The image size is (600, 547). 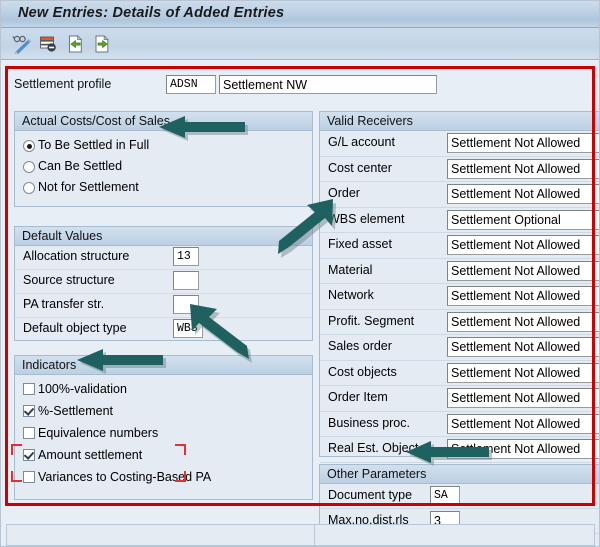 I want to click on settlement-profile-label: Settlement profile, so click(x=63, y=84).